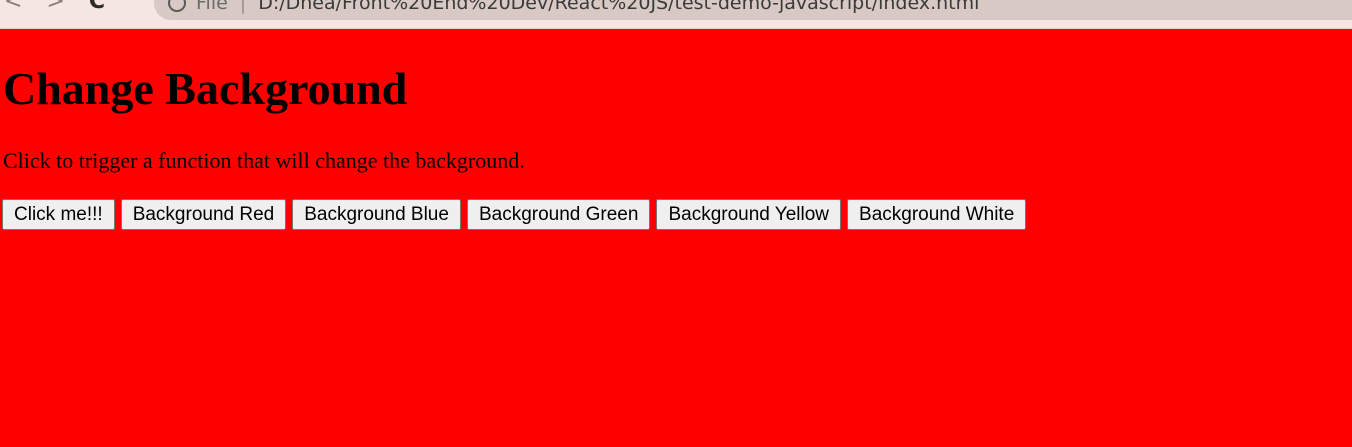  What do you see at coordinates (13, 7) in the screenshot?
I see `back-icon: <` at bounding box center [13, 7].